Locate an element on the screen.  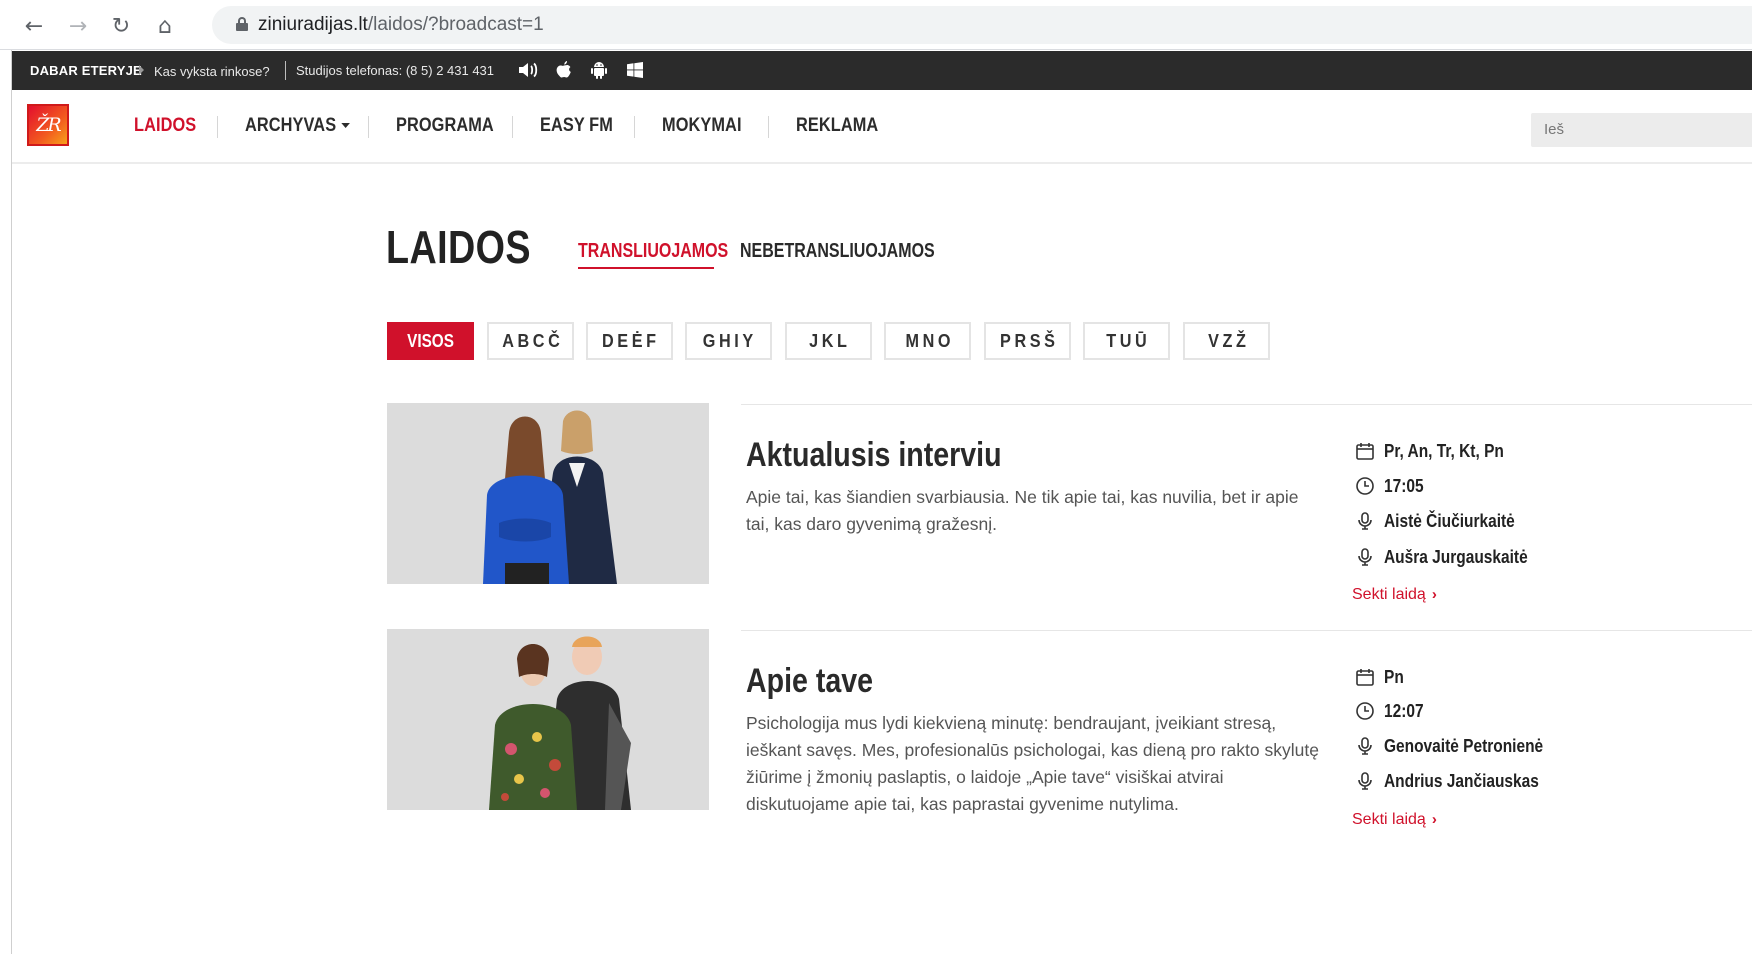
show-title: Aktualusis interviu is located at coordinates (874, 455).